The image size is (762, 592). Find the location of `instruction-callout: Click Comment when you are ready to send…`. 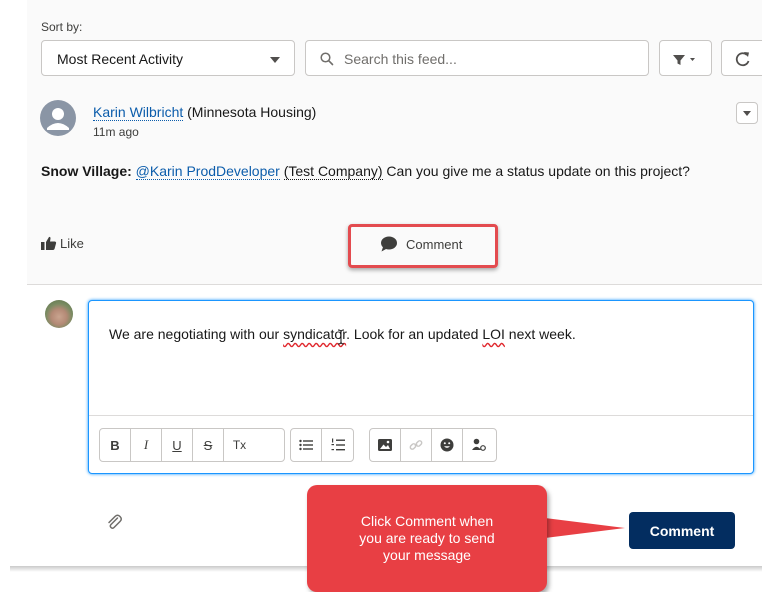

instruction-callout: Click Comment when you are ready to send… is located at coordinates (427, 538).